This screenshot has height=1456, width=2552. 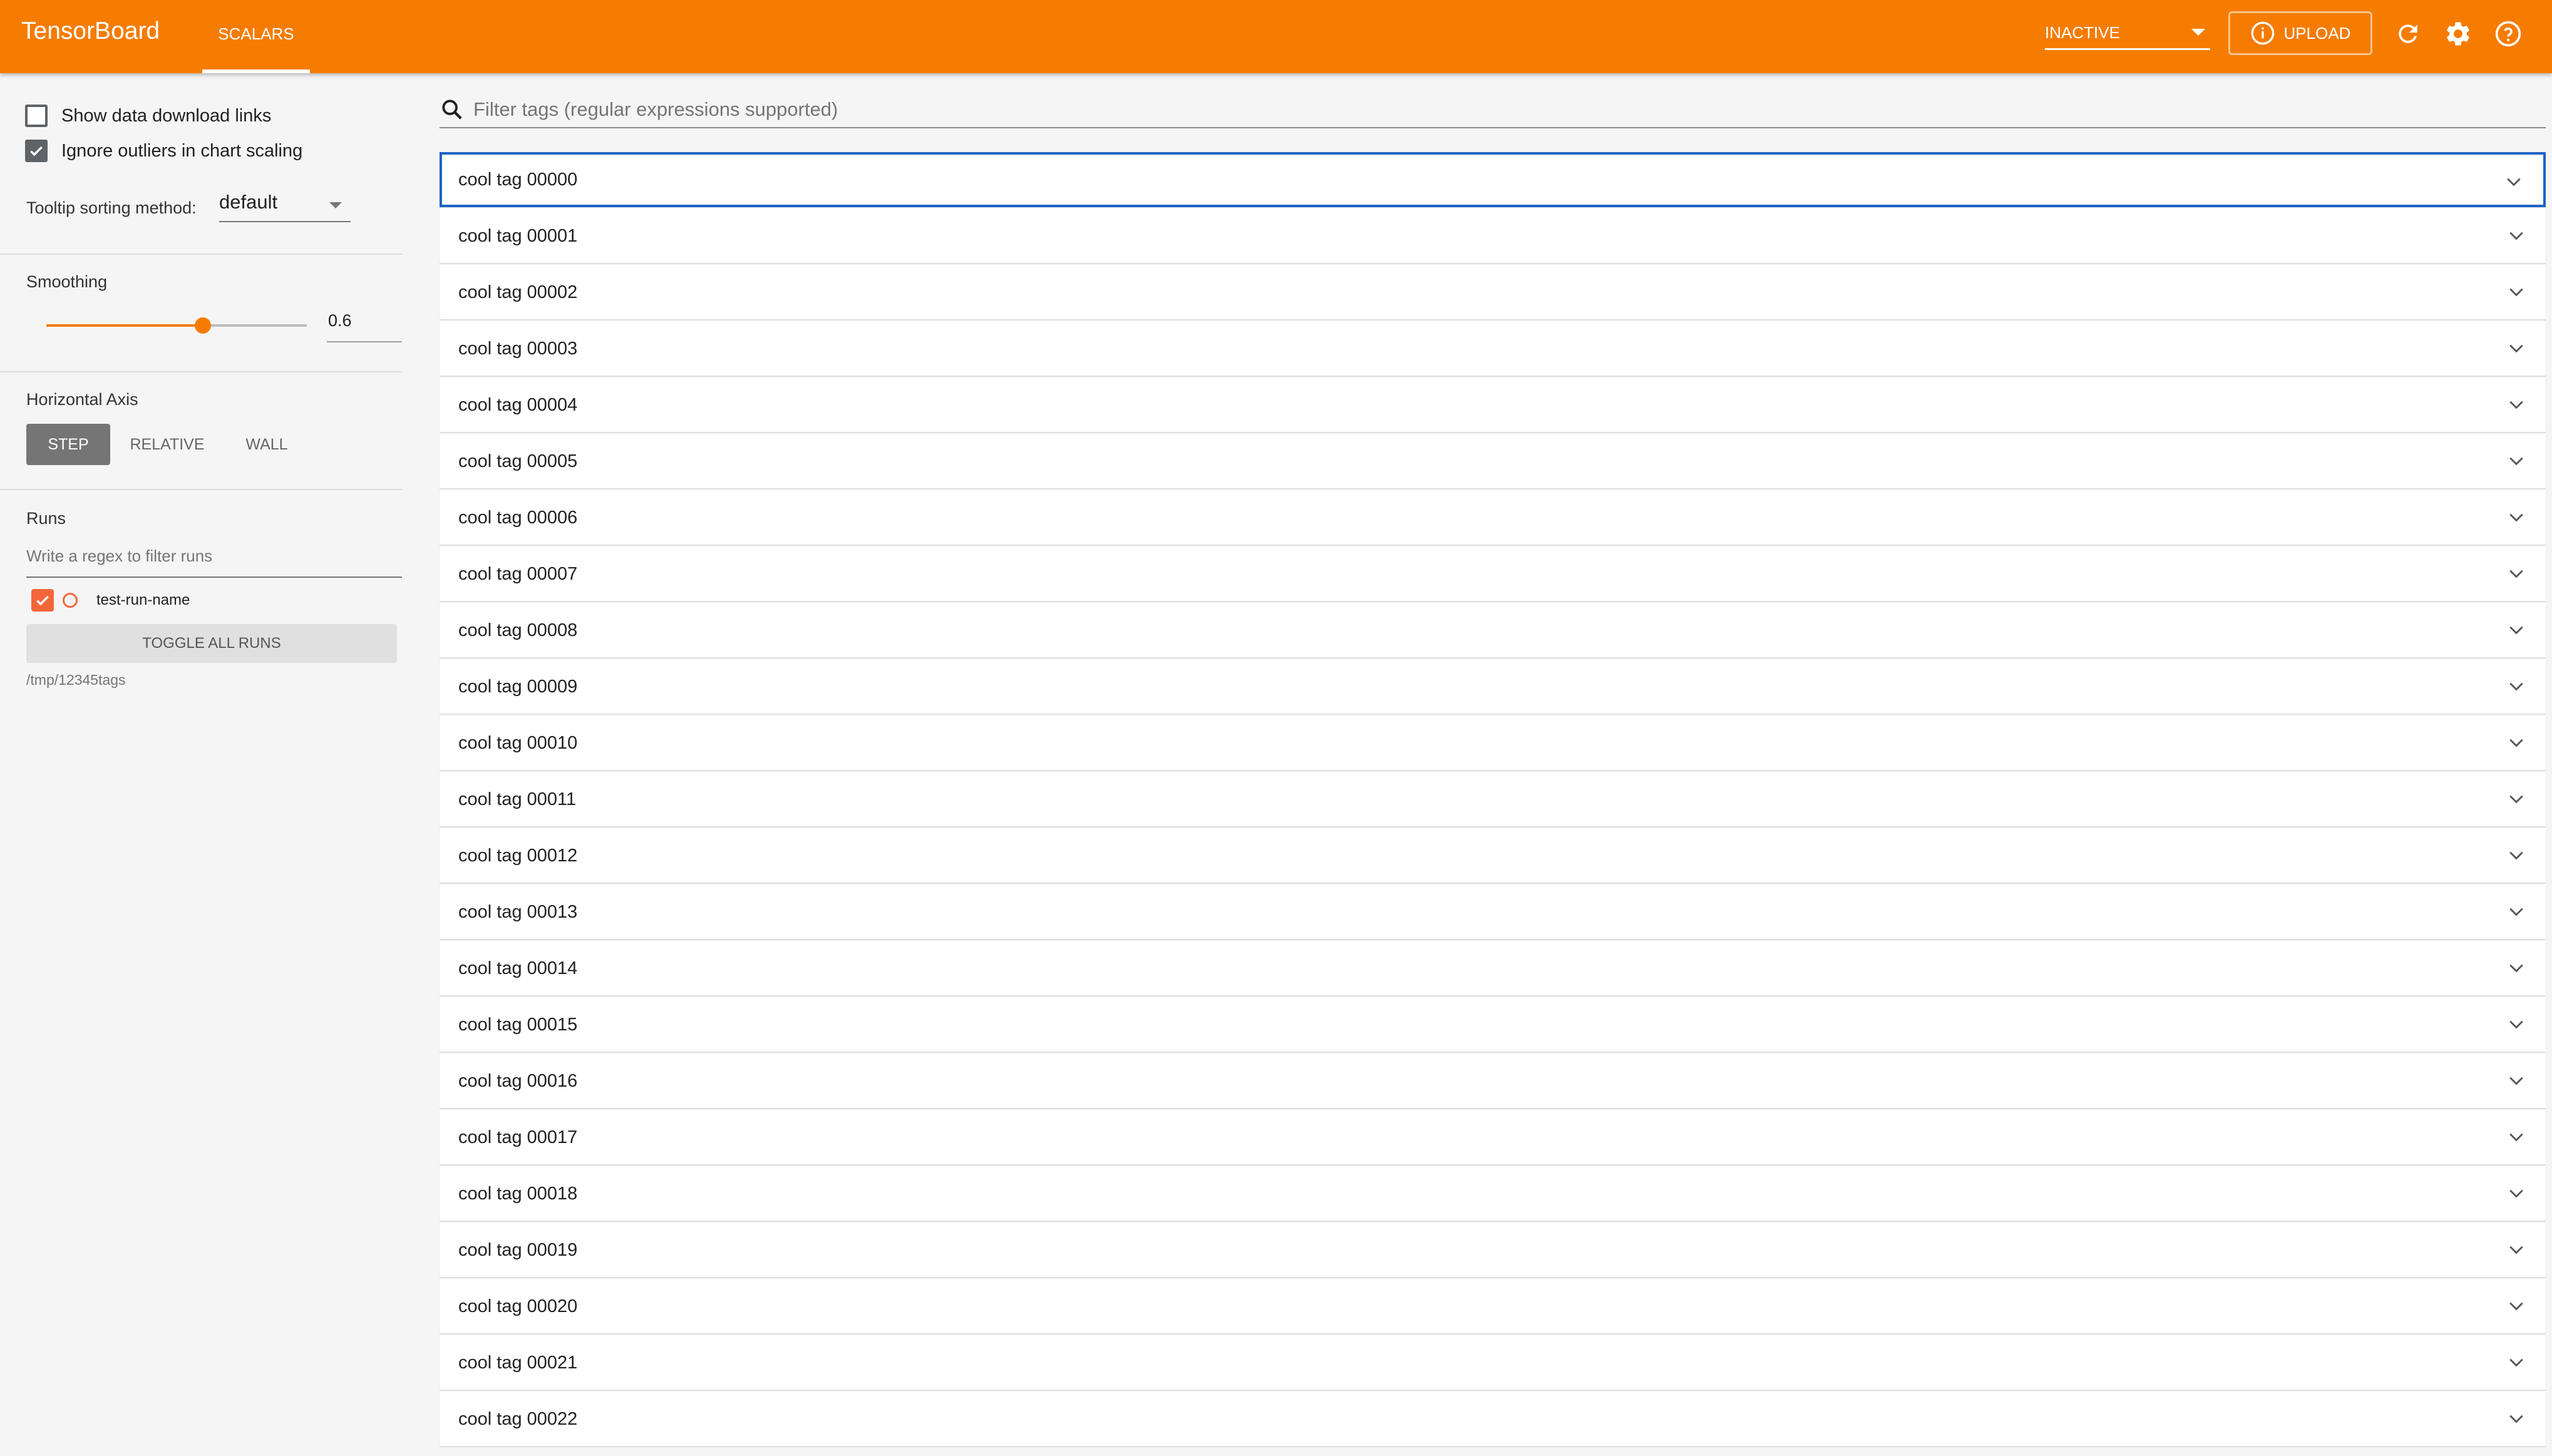 I want to click on settings-icon, so click(x=2459, y=34).